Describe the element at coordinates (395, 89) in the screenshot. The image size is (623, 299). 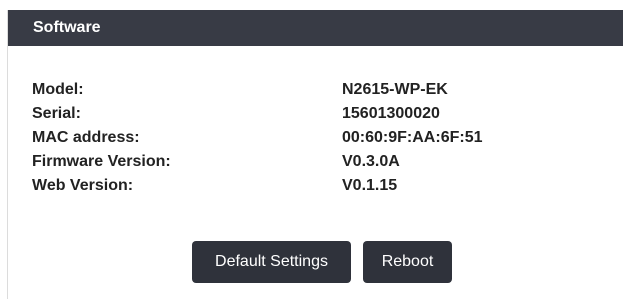
I see `model-value: N2615-WP-EK` at that location.